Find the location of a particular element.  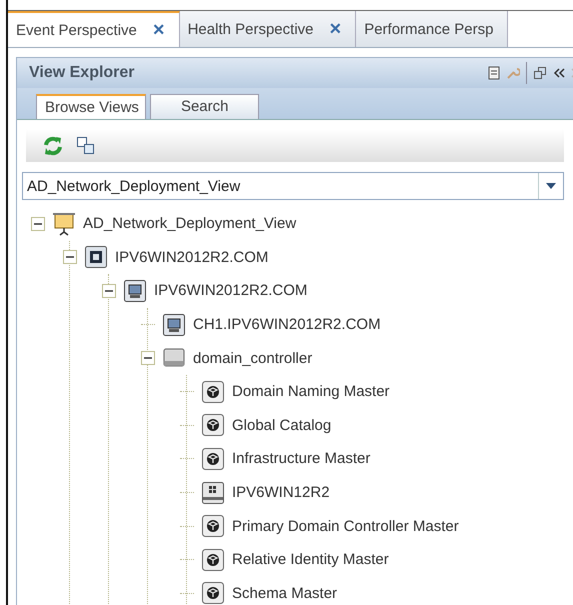

tree-item: Schema Master is located at coordinates (285, 593).